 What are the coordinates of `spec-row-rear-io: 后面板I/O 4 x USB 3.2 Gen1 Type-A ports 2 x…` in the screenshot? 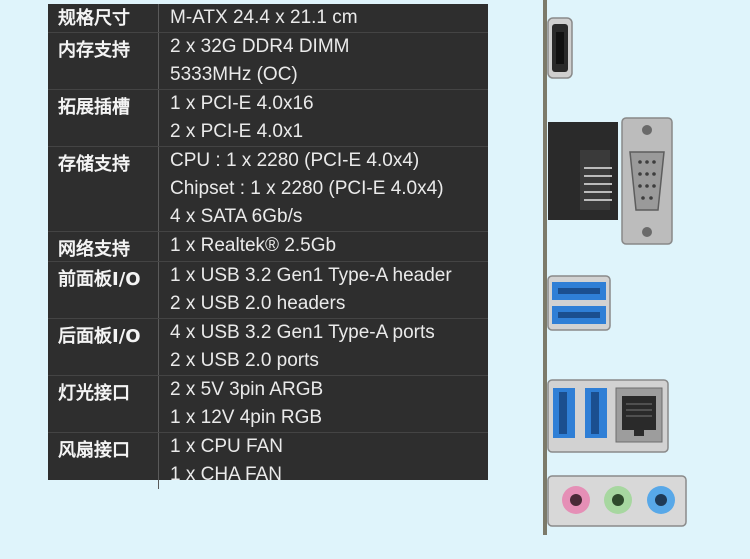 It's located at (268, 347).